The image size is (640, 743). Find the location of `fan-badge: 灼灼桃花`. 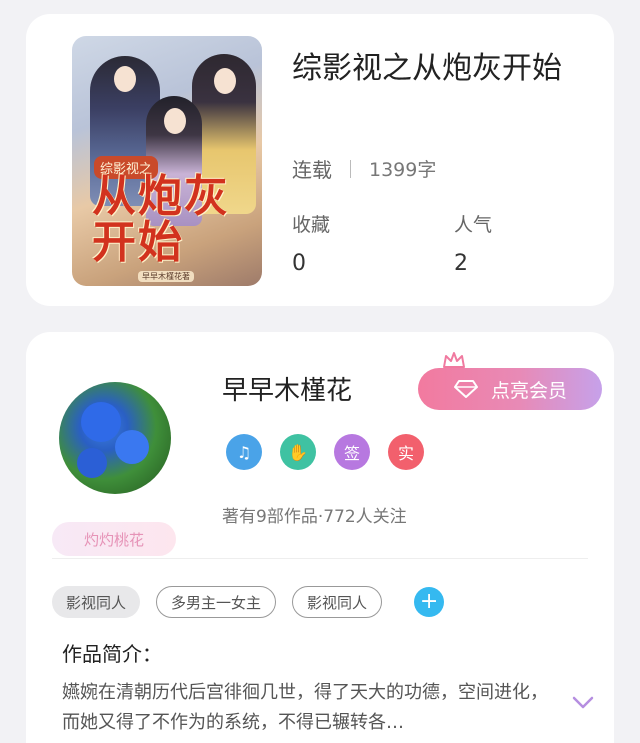

fan-badge: 灼灼桃花 is located at coordinates (114, 539).